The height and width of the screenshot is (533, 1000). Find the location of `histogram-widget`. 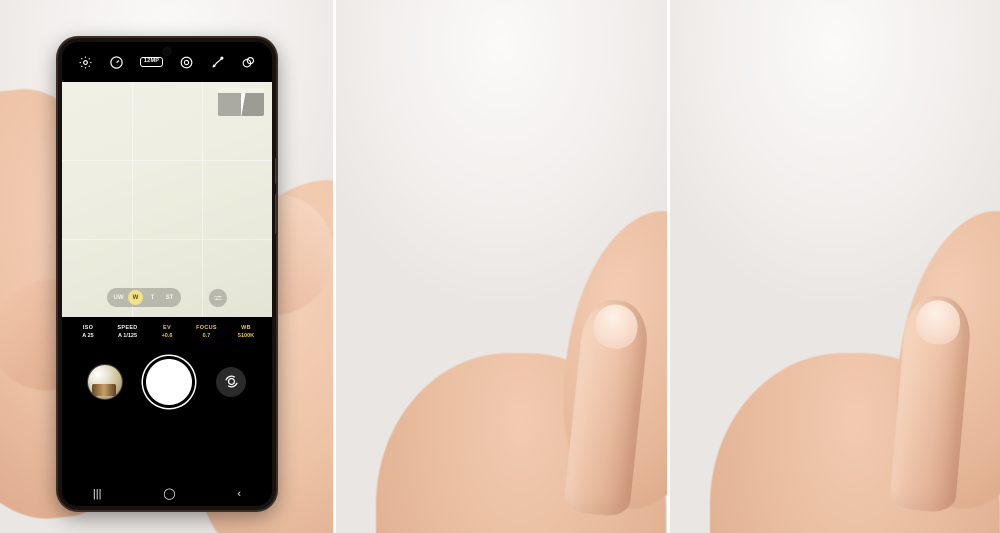

histogram-widget is located at coordinates (241, 102).